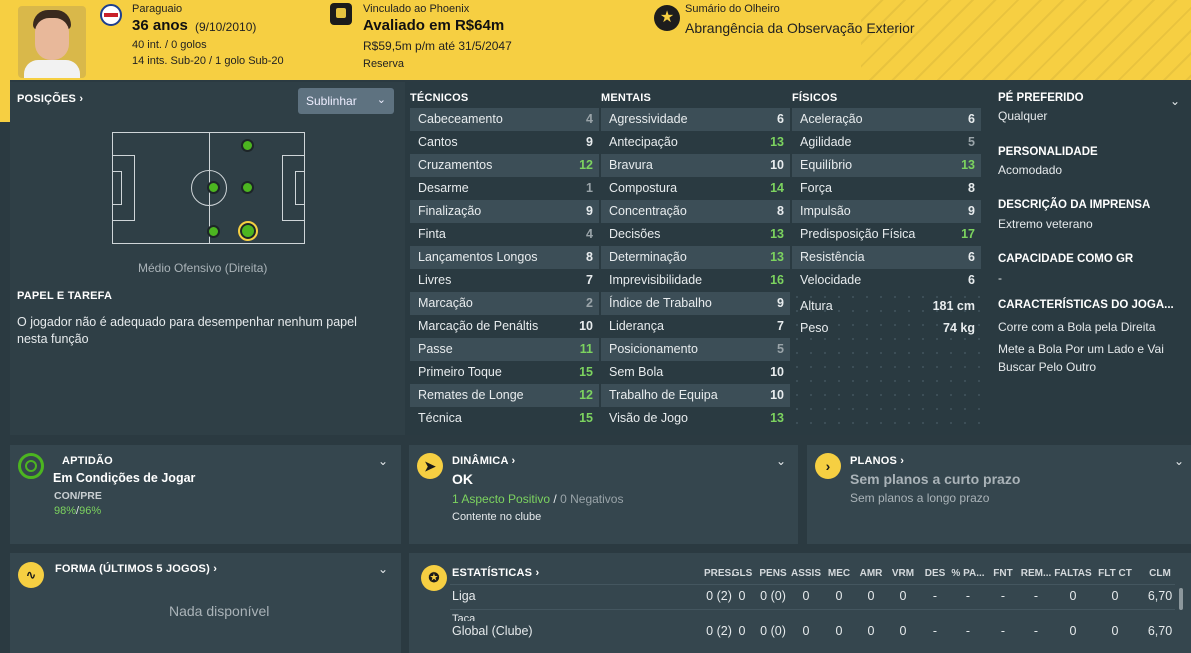  Describe the element at coordinates (695, 211) in the screenshot. I see `attribute-row: Concentração 8` at that location.